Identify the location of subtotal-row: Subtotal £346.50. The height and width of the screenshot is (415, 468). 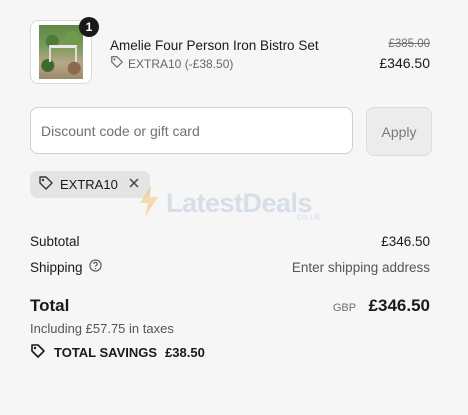
(230, 241).